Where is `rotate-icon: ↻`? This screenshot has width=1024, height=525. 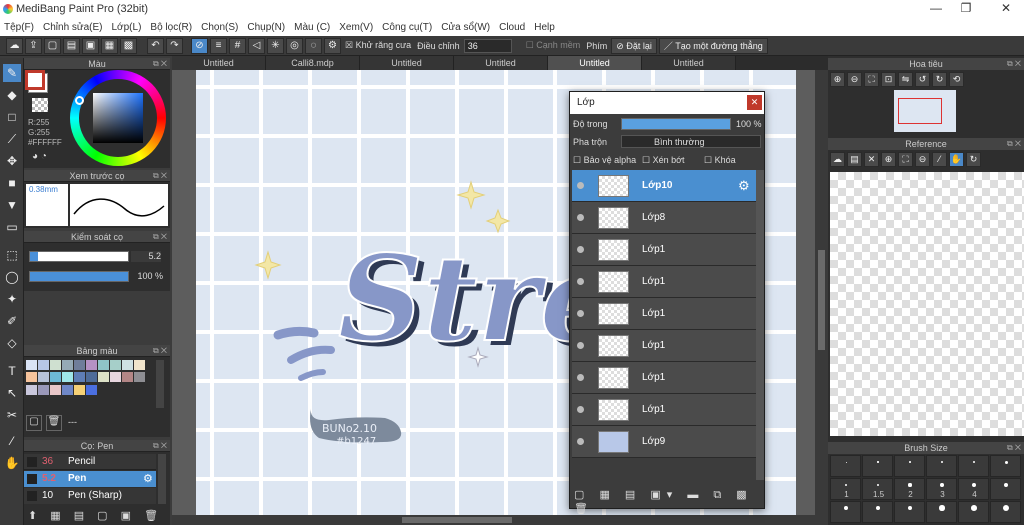 rotate-icon: ↻ is located at coordinates (973, 159).